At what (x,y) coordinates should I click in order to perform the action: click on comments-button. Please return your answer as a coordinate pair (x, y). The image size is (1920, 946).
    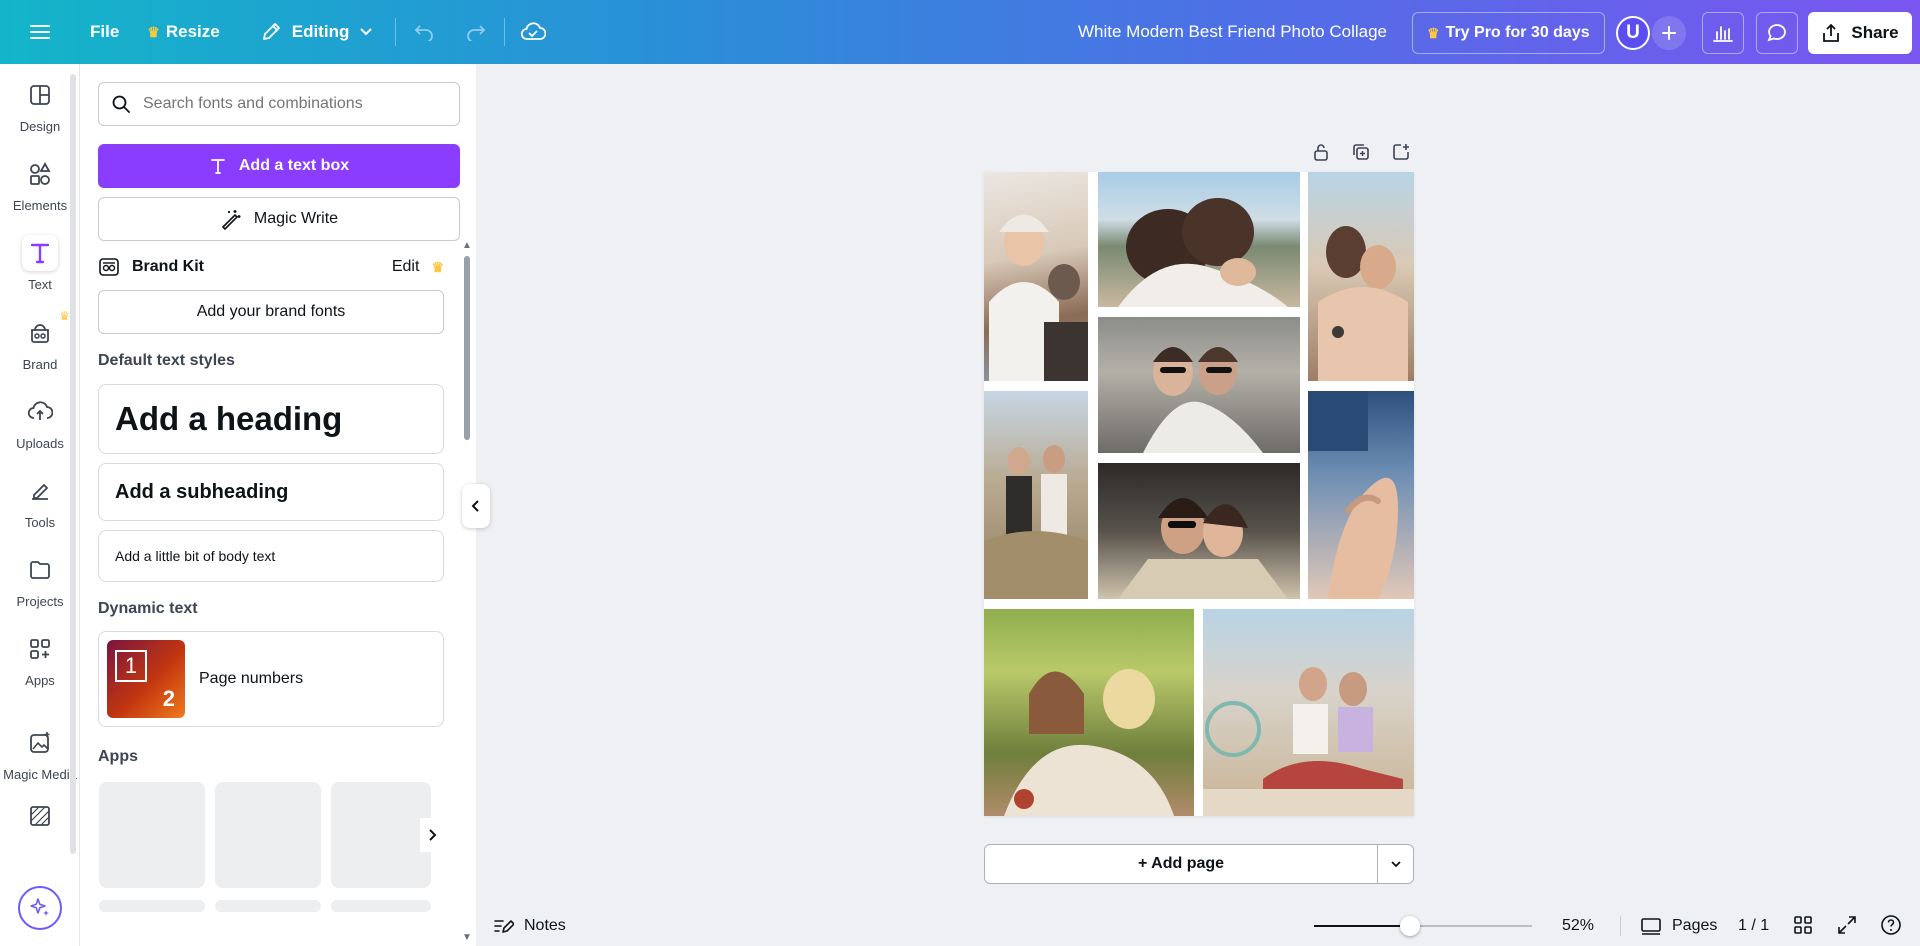
    Looking at the image, I should click on (1777, 33).